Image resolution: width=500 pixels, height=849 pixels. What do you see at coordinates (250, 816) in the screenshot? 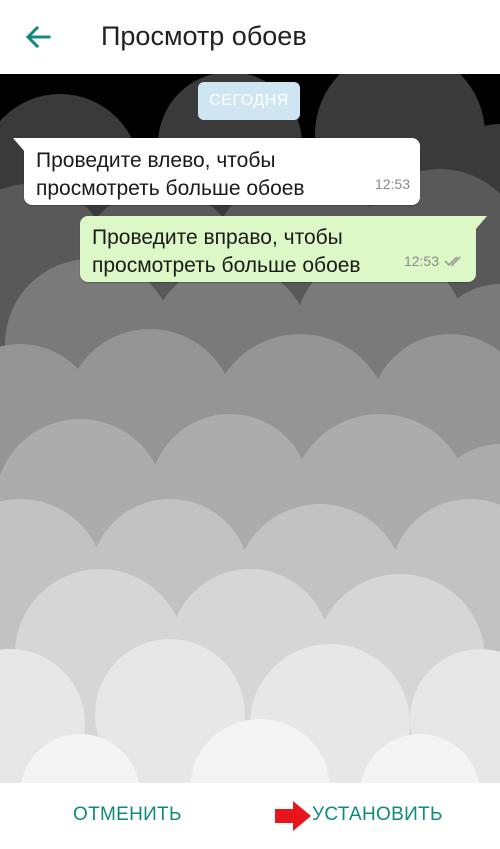
I see `bottom-action-bar: ОТМЕНИТЬ УСТАНОВИТЬ` at bounding box center [250, 816].